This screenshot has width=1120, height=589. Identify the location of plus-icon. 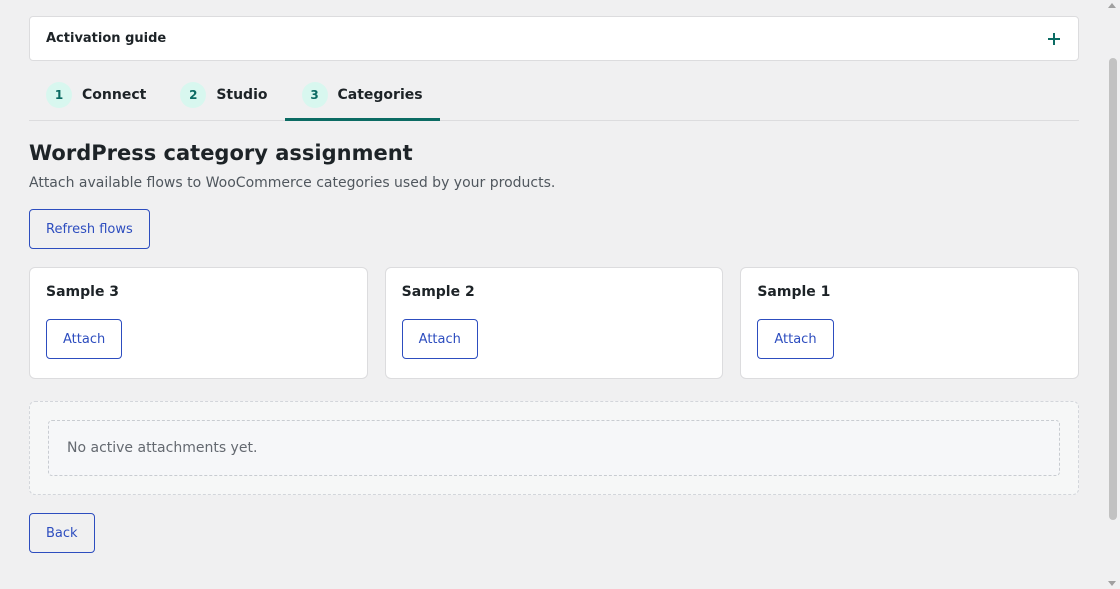
(1054, 38).